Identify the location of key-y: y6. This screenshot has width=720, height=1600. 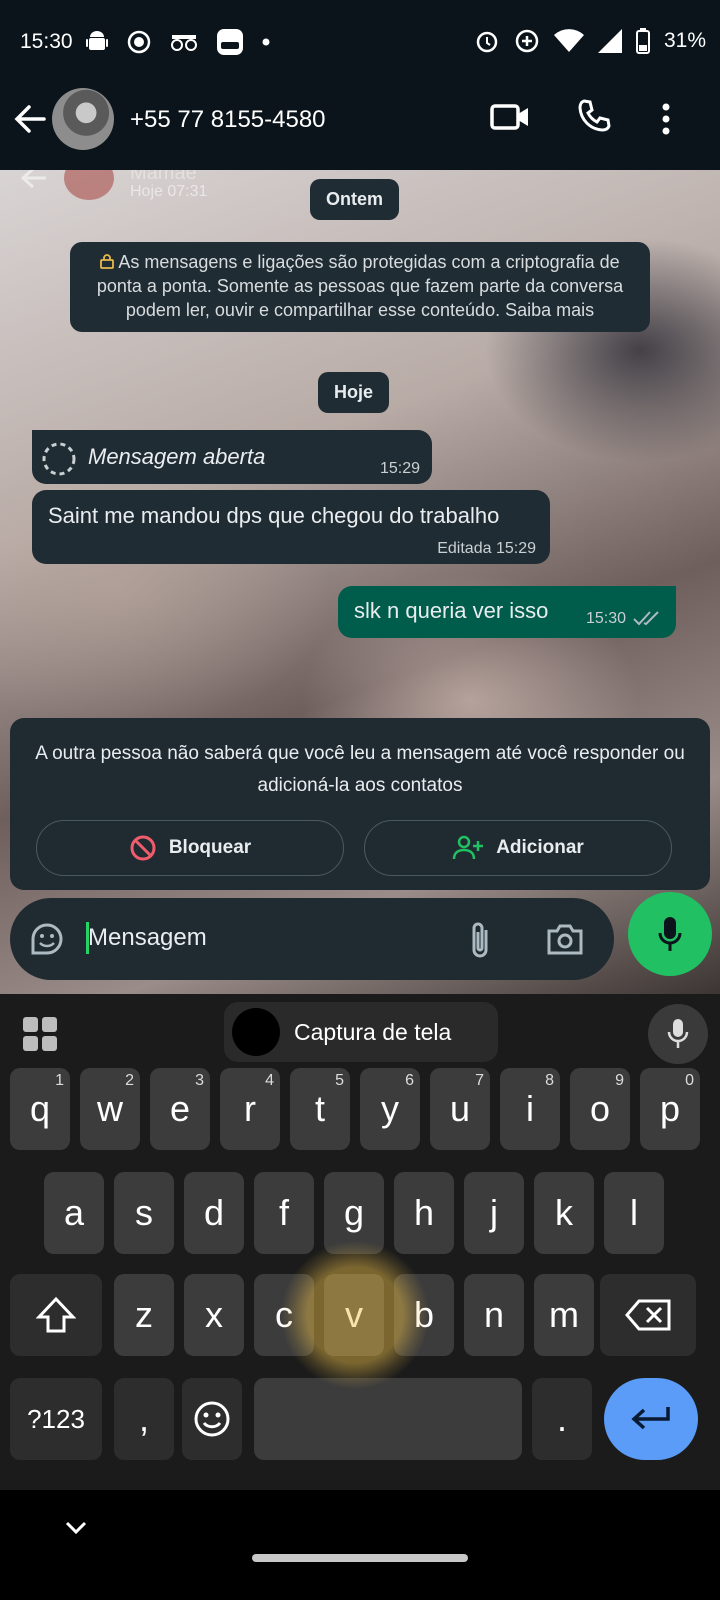
(390, 1109).